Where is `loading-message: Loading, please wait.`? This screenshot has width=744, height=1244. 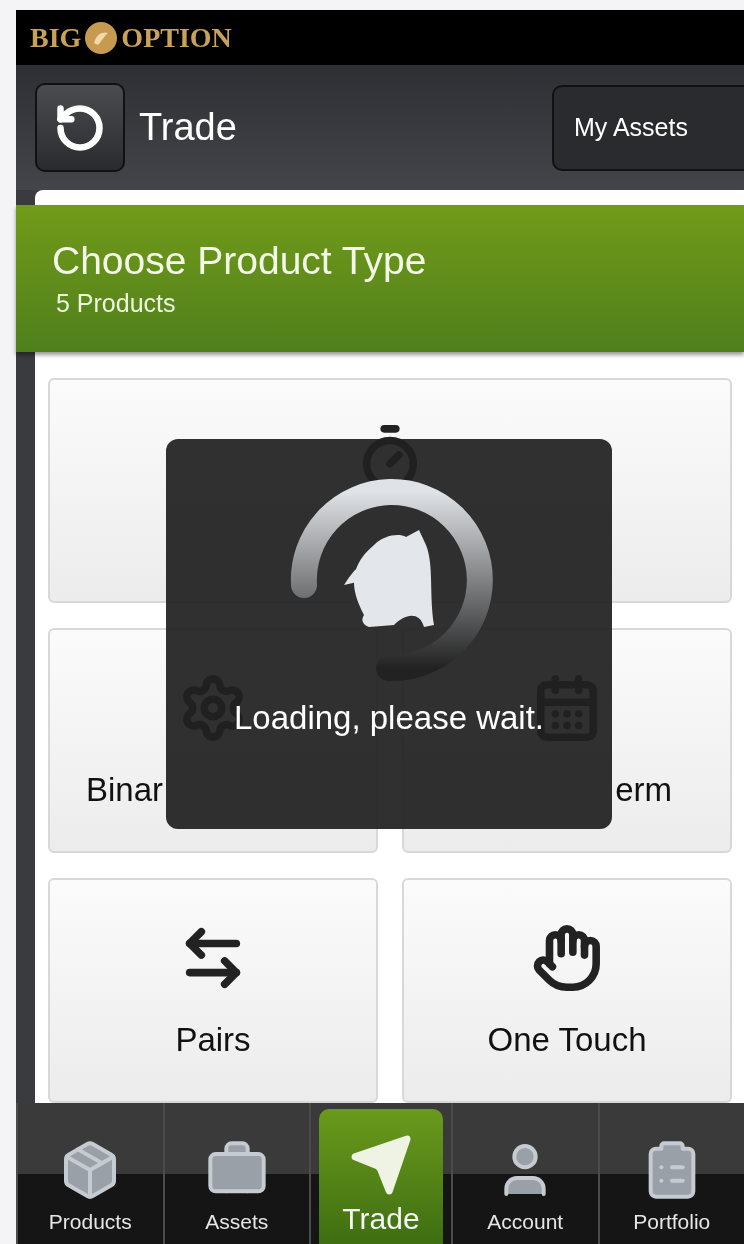
loading-message: Loading, please wait. is located at coordinates (389, 718).